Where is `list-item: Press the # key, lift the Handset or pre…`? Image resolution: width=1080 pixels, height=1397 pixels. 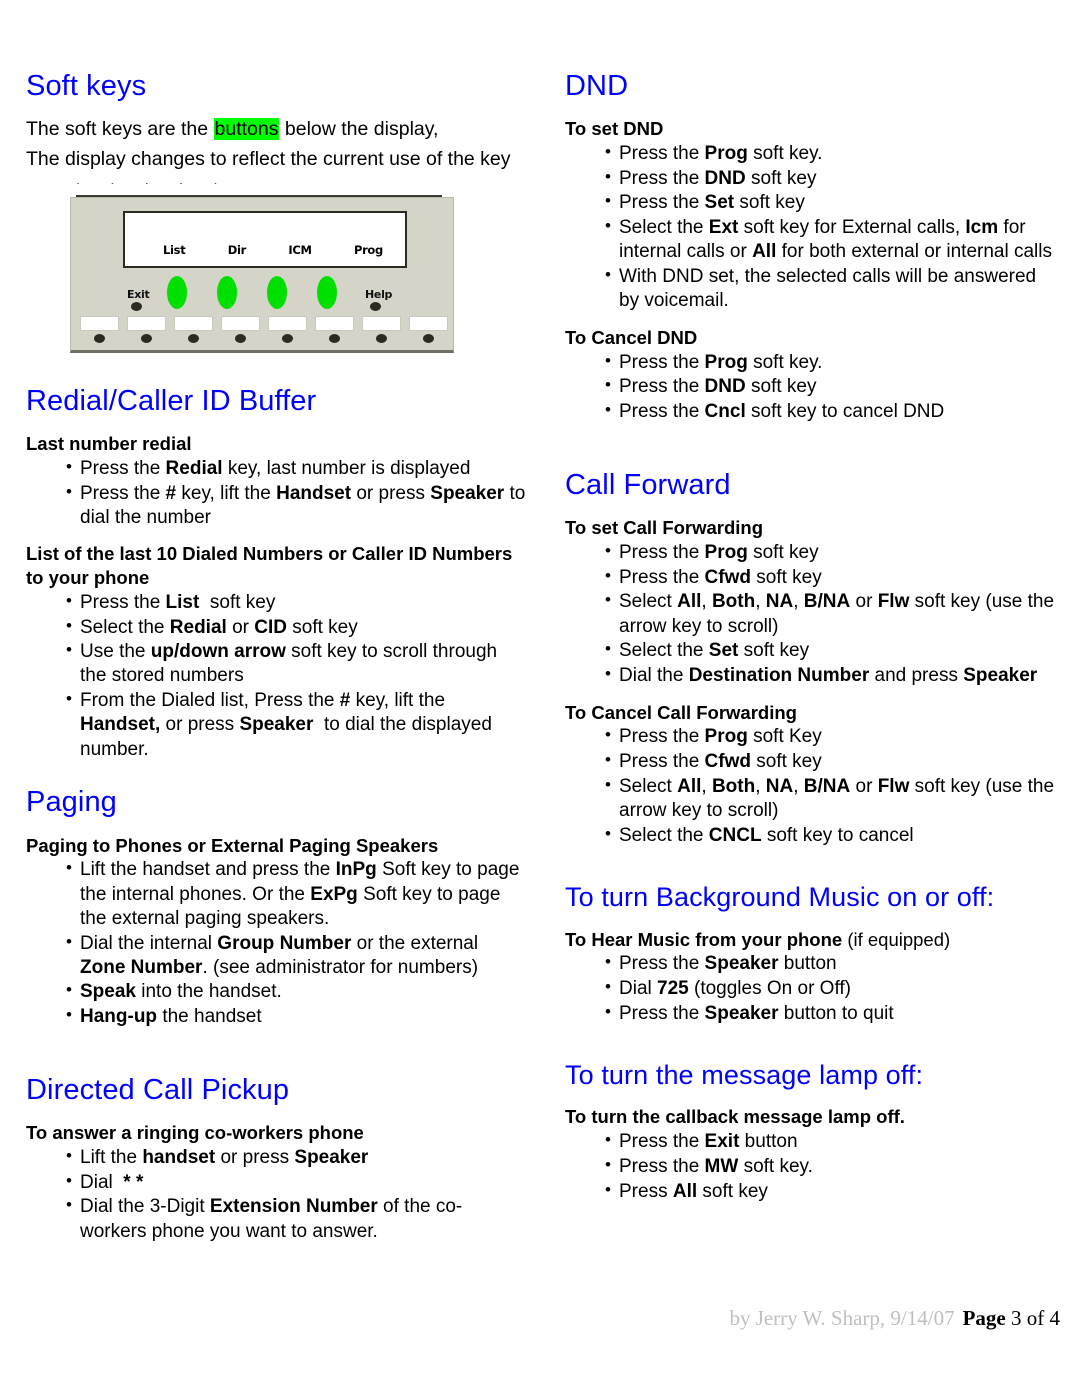
list-item: Press the # key, lift the Handset or pre… is located at coordinates (296, 505).